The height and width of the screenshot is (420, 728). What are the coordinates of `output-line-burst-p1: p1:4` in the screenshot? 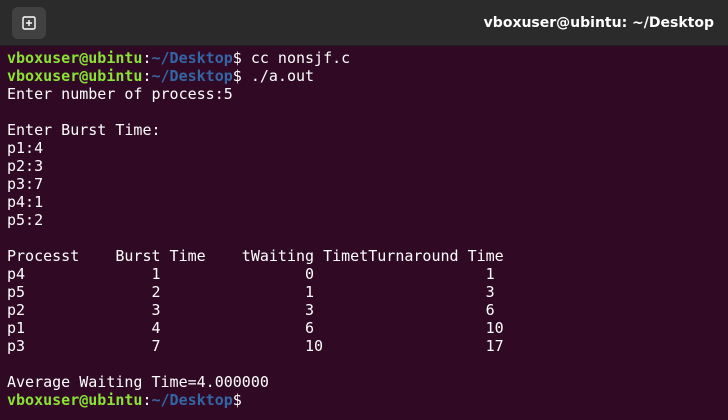 It's located at (25, 148).